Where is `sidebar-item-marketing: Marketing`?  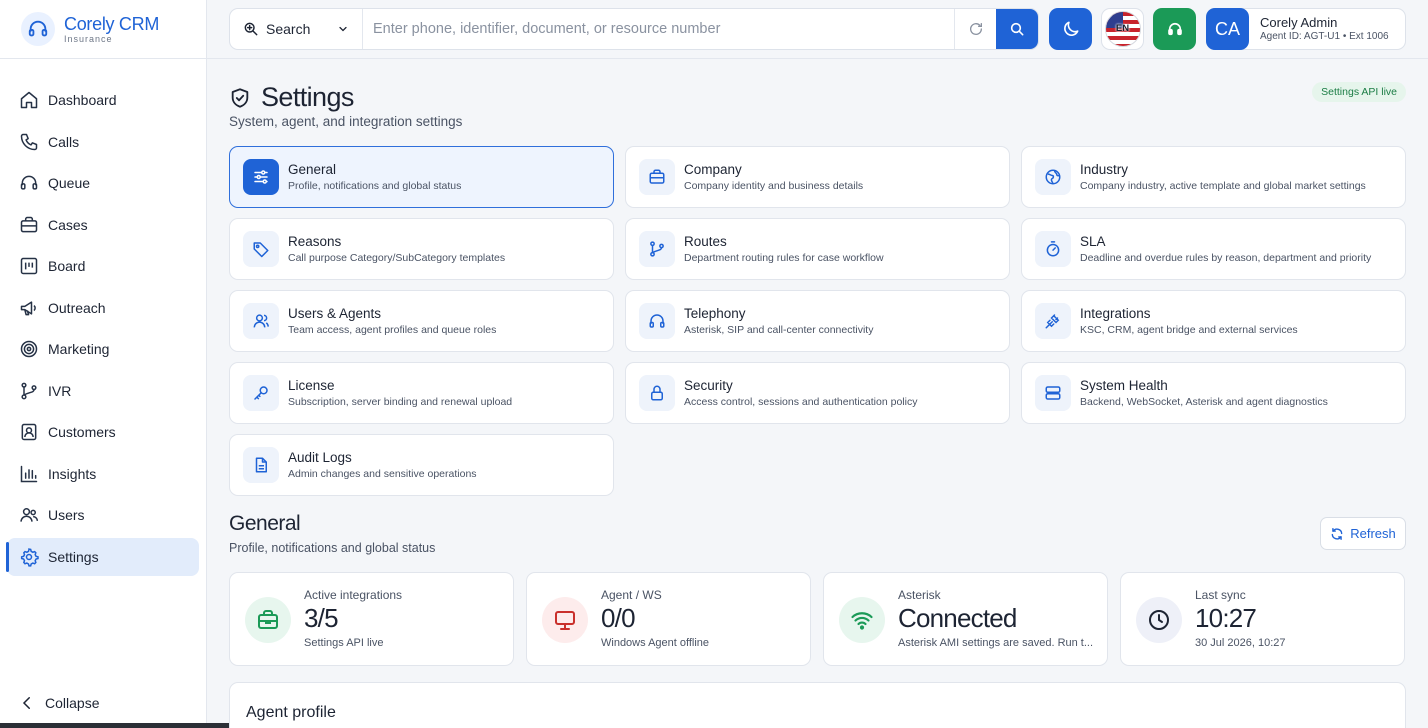 sidebar-item-marketing: Marketing is located at coordinates (103, 349).